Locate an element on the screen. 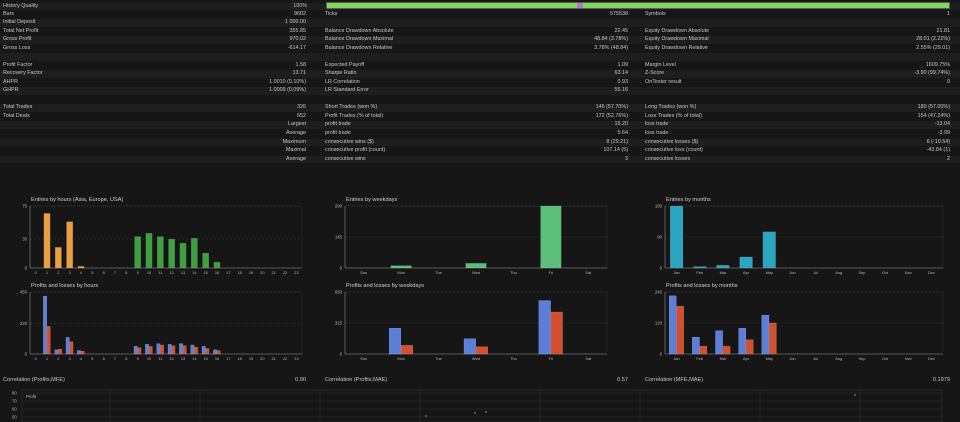 The image size is (960, 422). stats-value: 3.78% (48.84) is located at coordinates (611, 47).